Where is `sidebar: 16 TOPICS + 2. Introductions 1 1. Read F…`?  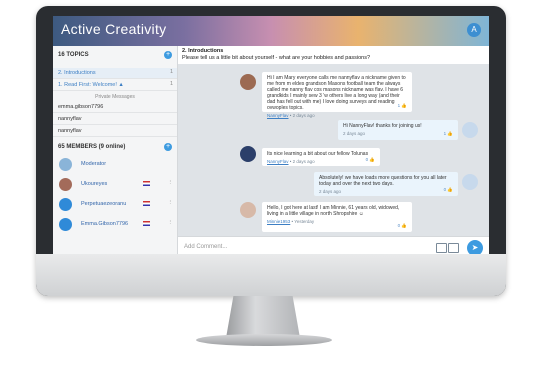 sidebar: 16 TOPICS + 2. Introductions 1 1. Read F… is located at coordinates (115, 152).